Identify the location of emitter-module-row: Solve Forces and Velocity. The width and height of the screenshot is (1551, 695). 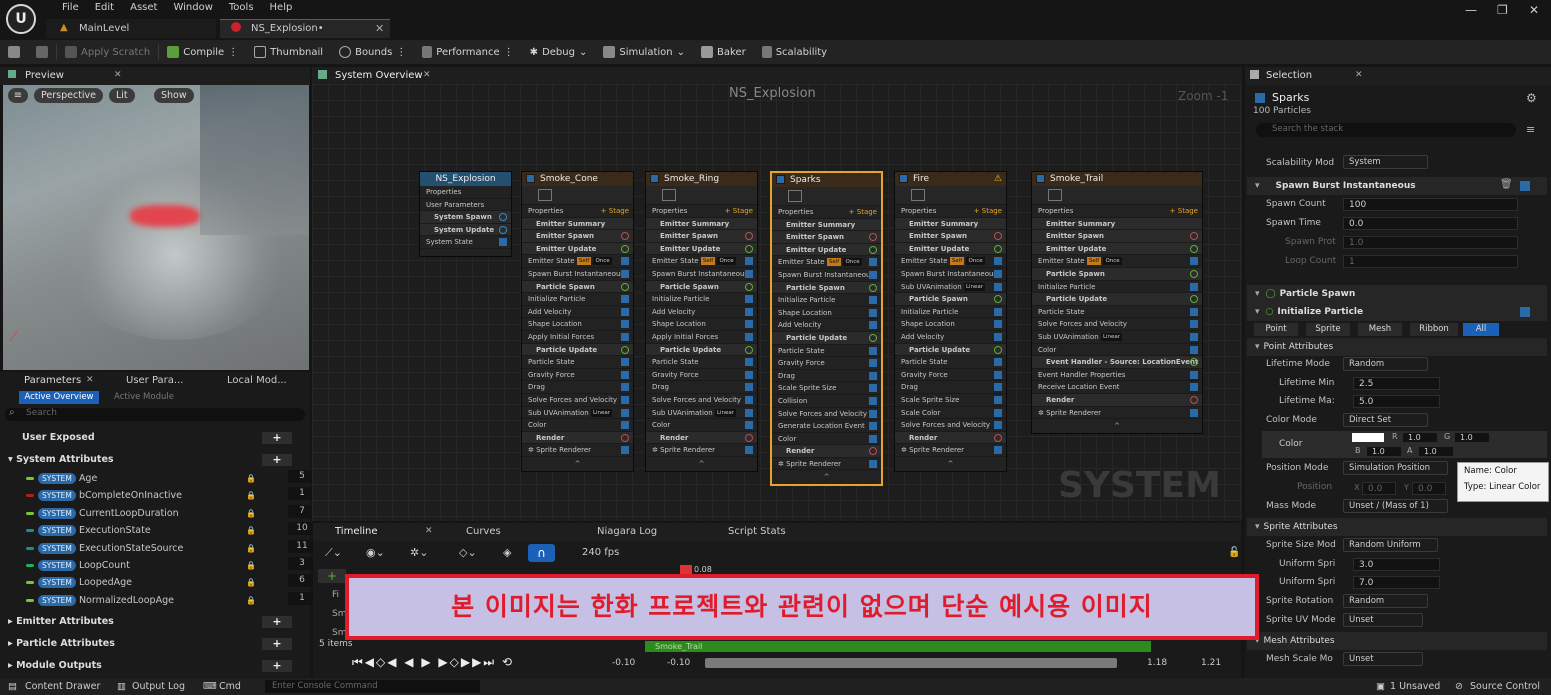
(577, 400).